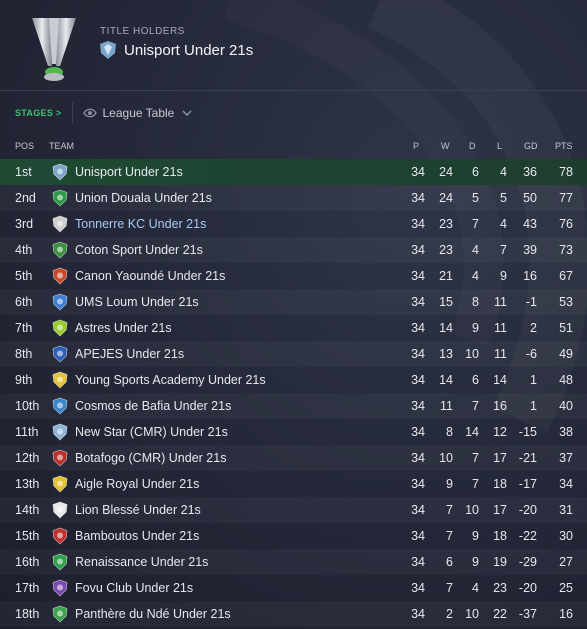 The height and width of the screenshot is (629, 587). I want to click on col-goal-difference: GD, so click(531, 146).